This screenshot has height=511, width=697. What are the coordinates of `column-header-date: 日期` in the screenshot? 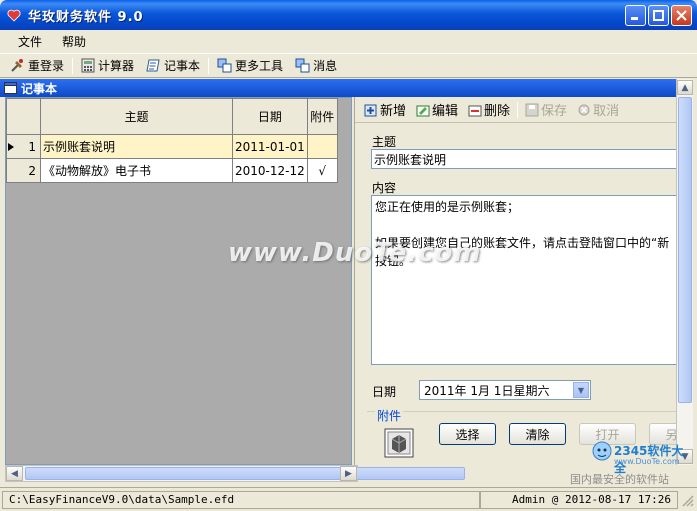 It's located at (270, 116).